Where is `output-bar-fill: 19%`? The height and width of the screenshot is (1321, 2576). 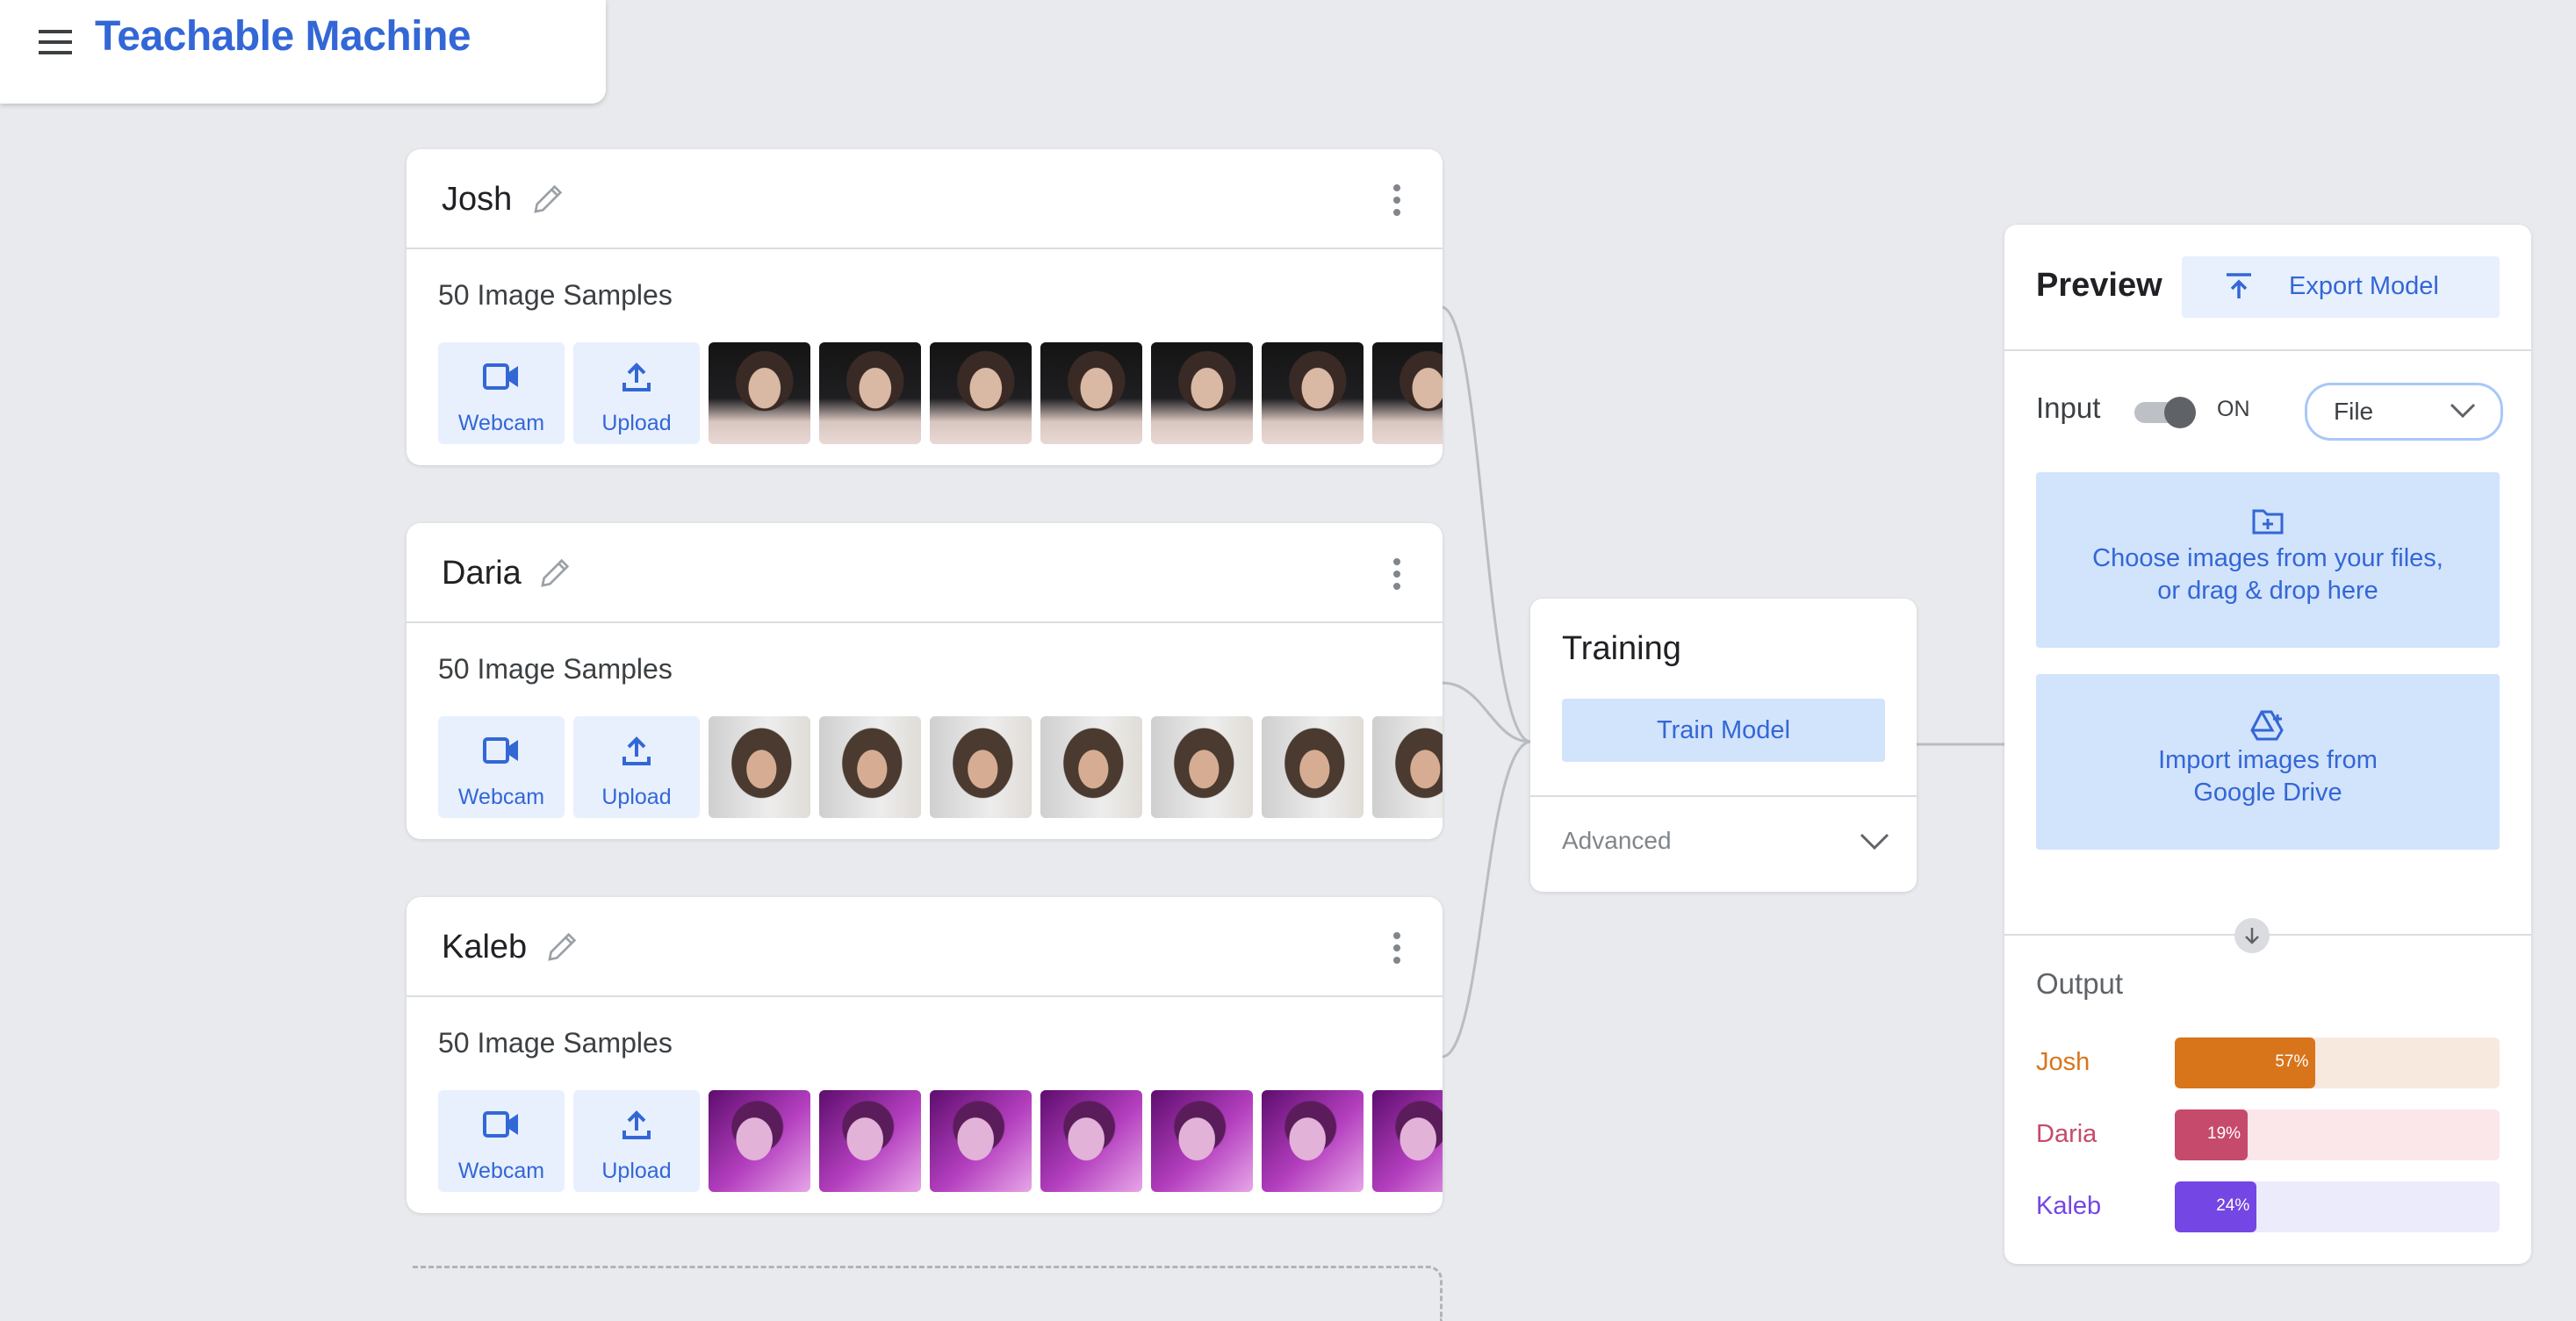
output-bar-fill: 19% is located at coordinates (2212, 1134).